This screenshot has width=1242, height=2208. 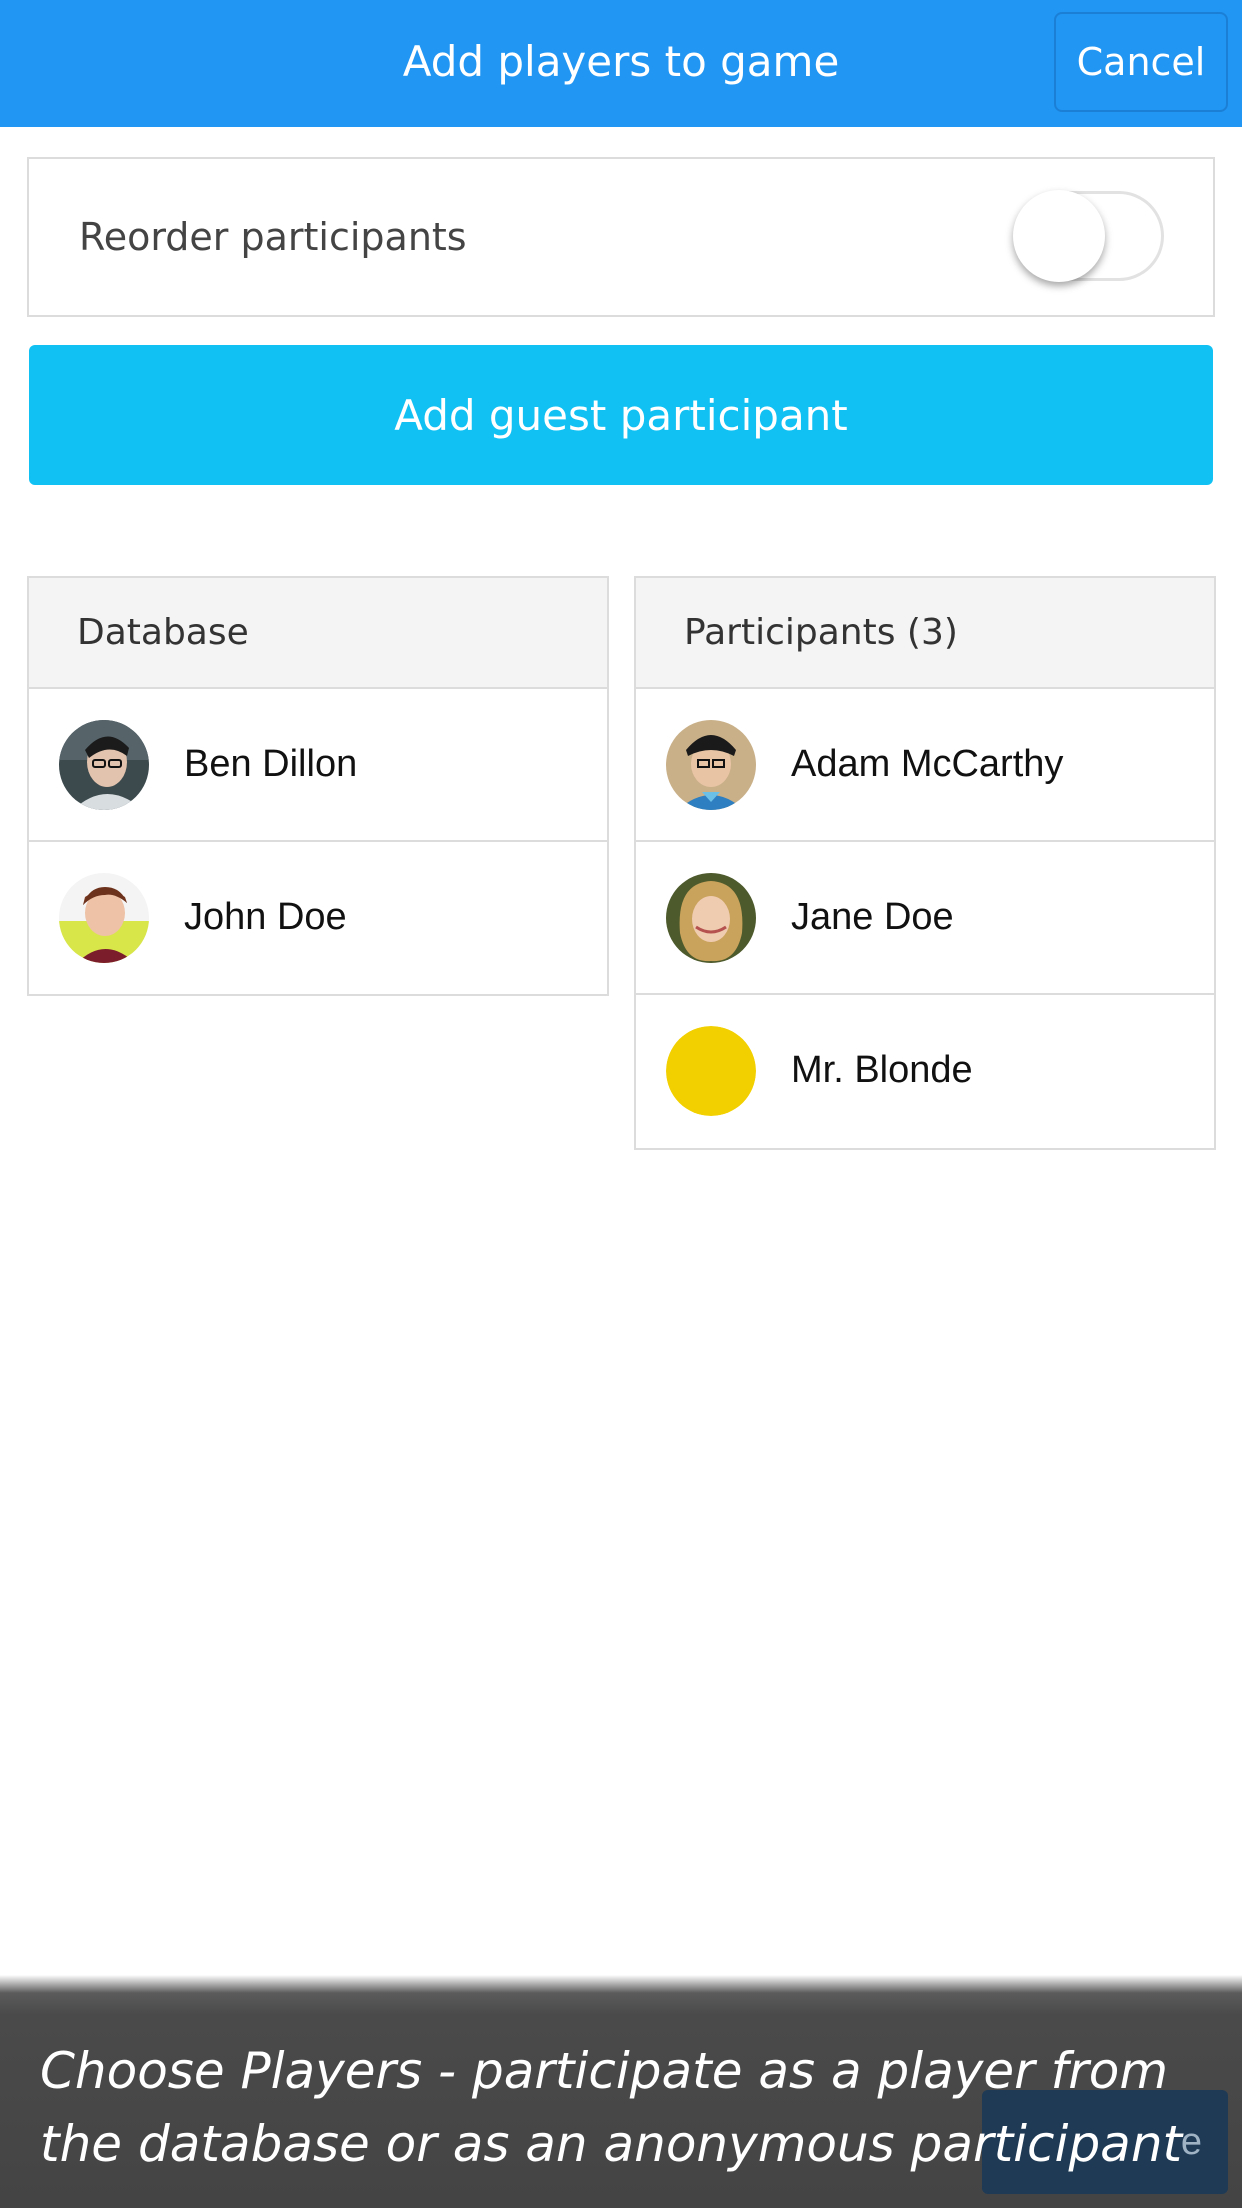 I want to click on jane-doe-avatar, so click(x=711, y=918).